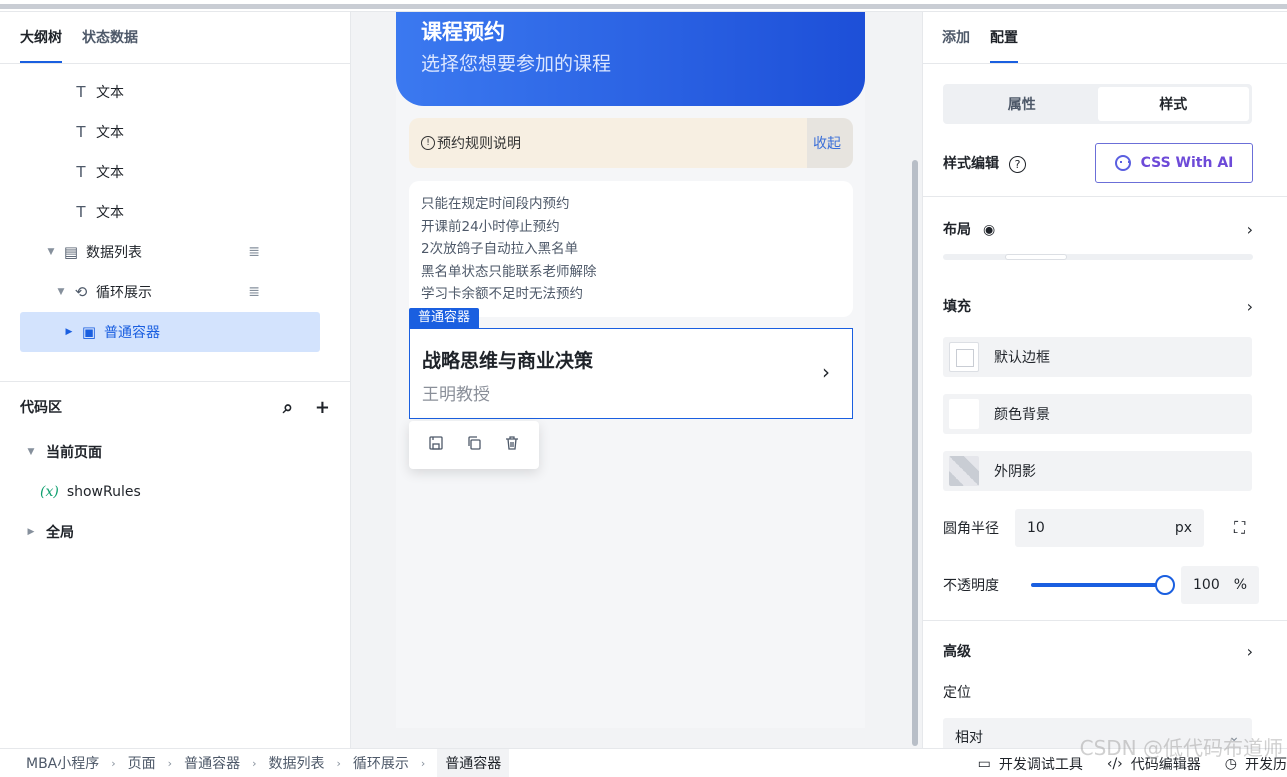 This screenshot has width=1287, height=777. I want to click on tab-outline-tree: 大纲树, so click(41, 45).